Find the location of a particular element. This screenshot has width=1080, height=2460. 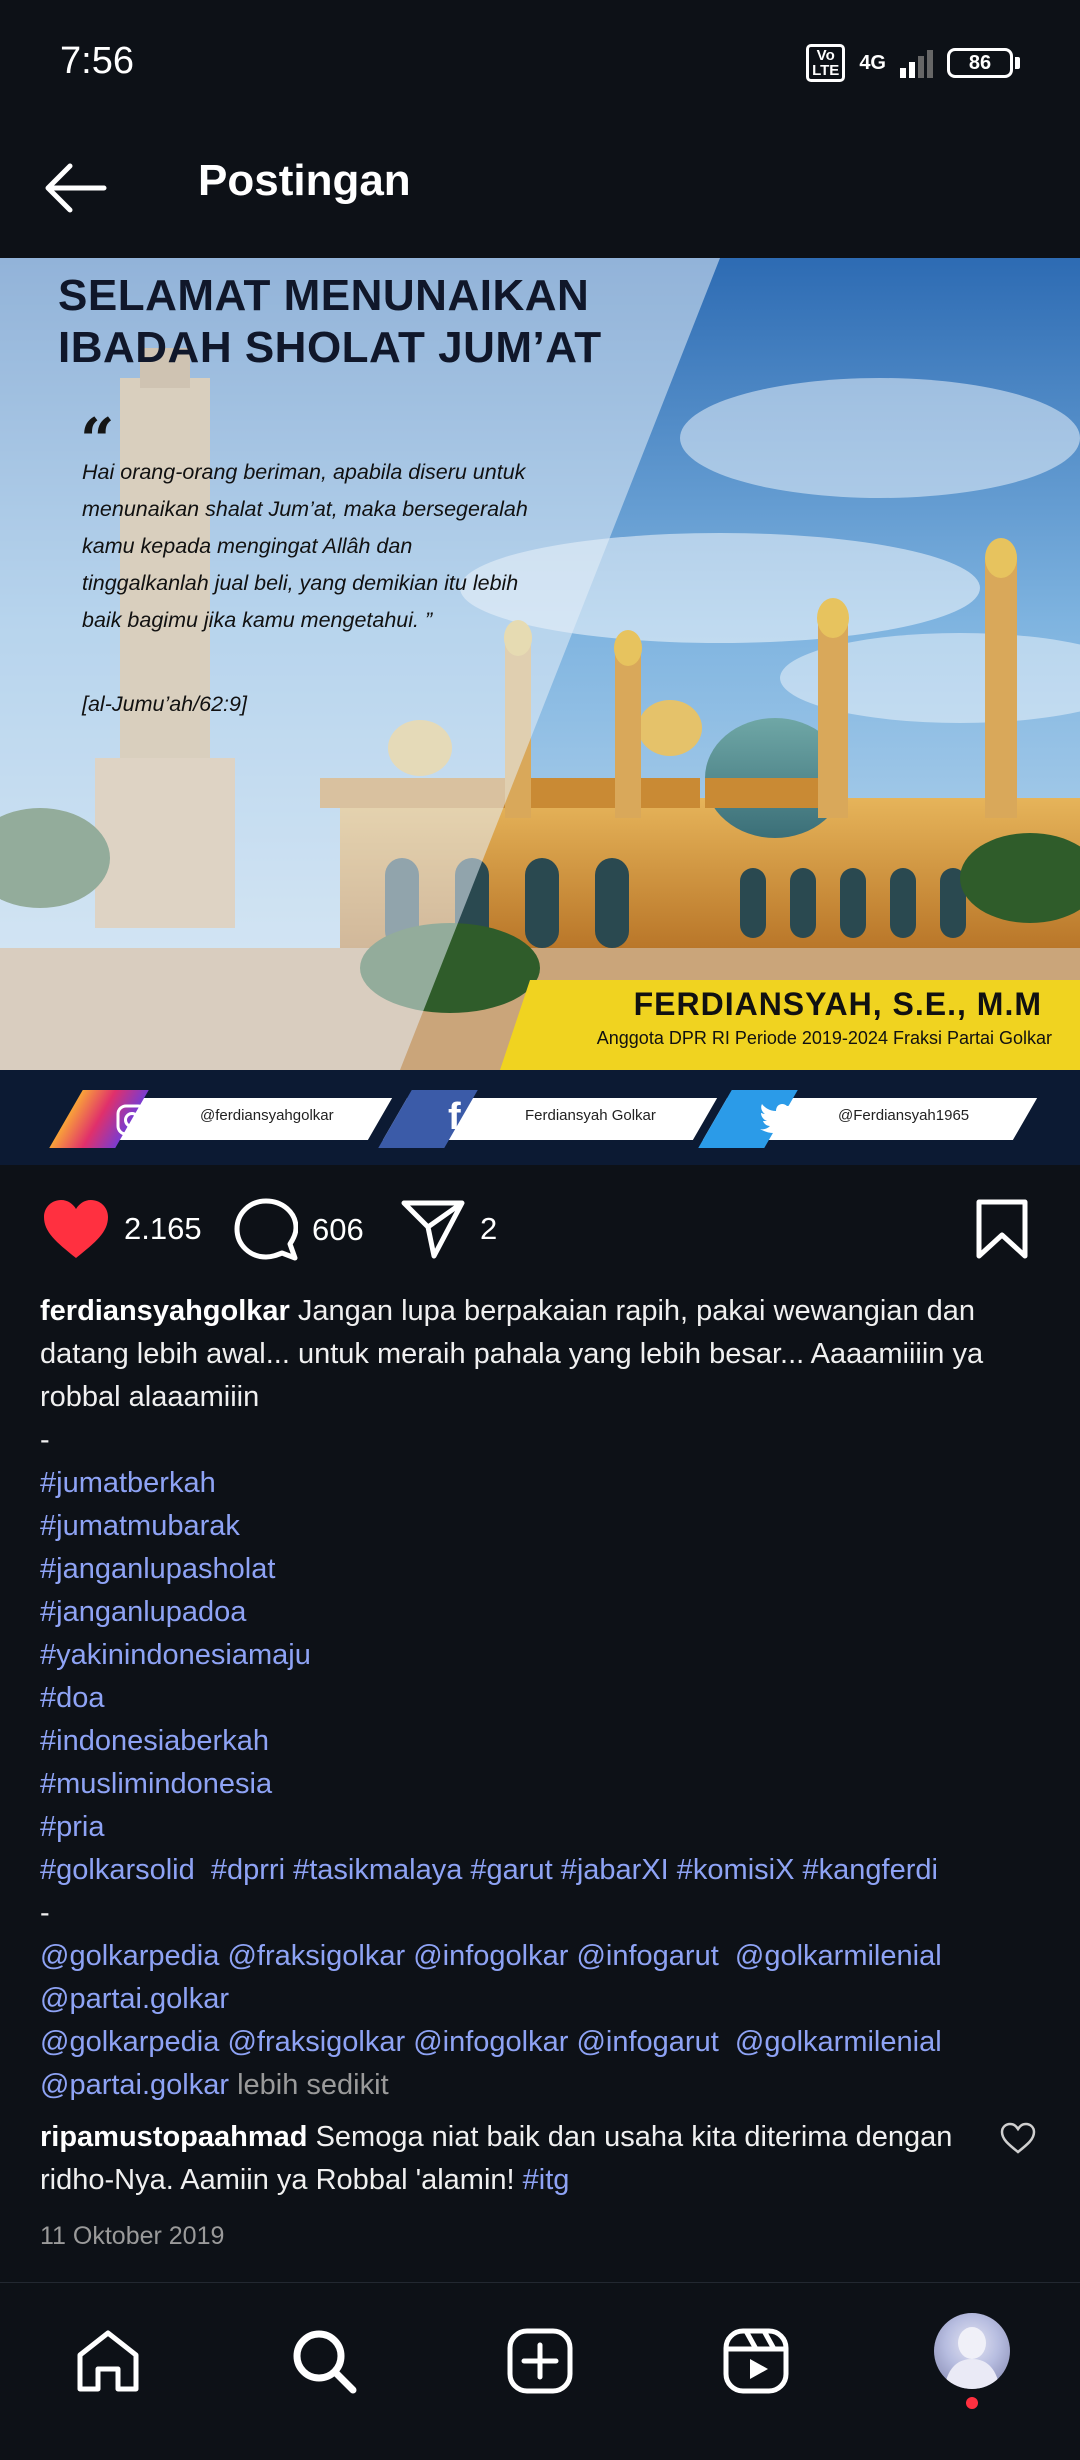

nav-reels is located at coordinates (756, 2361).